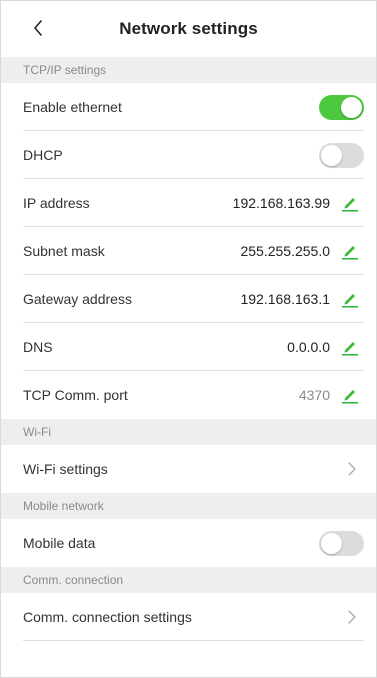  What do you see at coordinates (75, 395) in the screenshot?
I see `tcp-comm-port-label: TCP Comm. port` at bounding box center [75, 395].